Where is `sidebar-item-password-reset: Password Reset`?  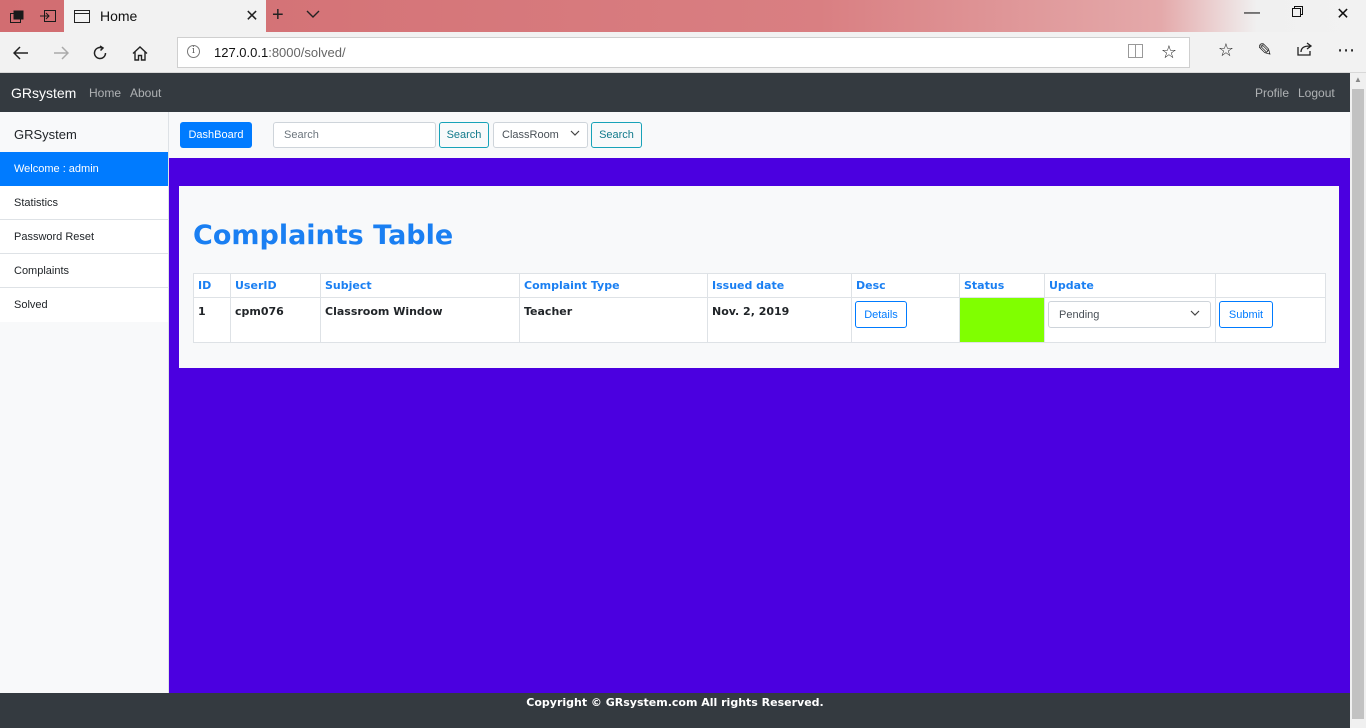 sidebar-item-password-reset: Password Reset is located at coordinates (84, 237).